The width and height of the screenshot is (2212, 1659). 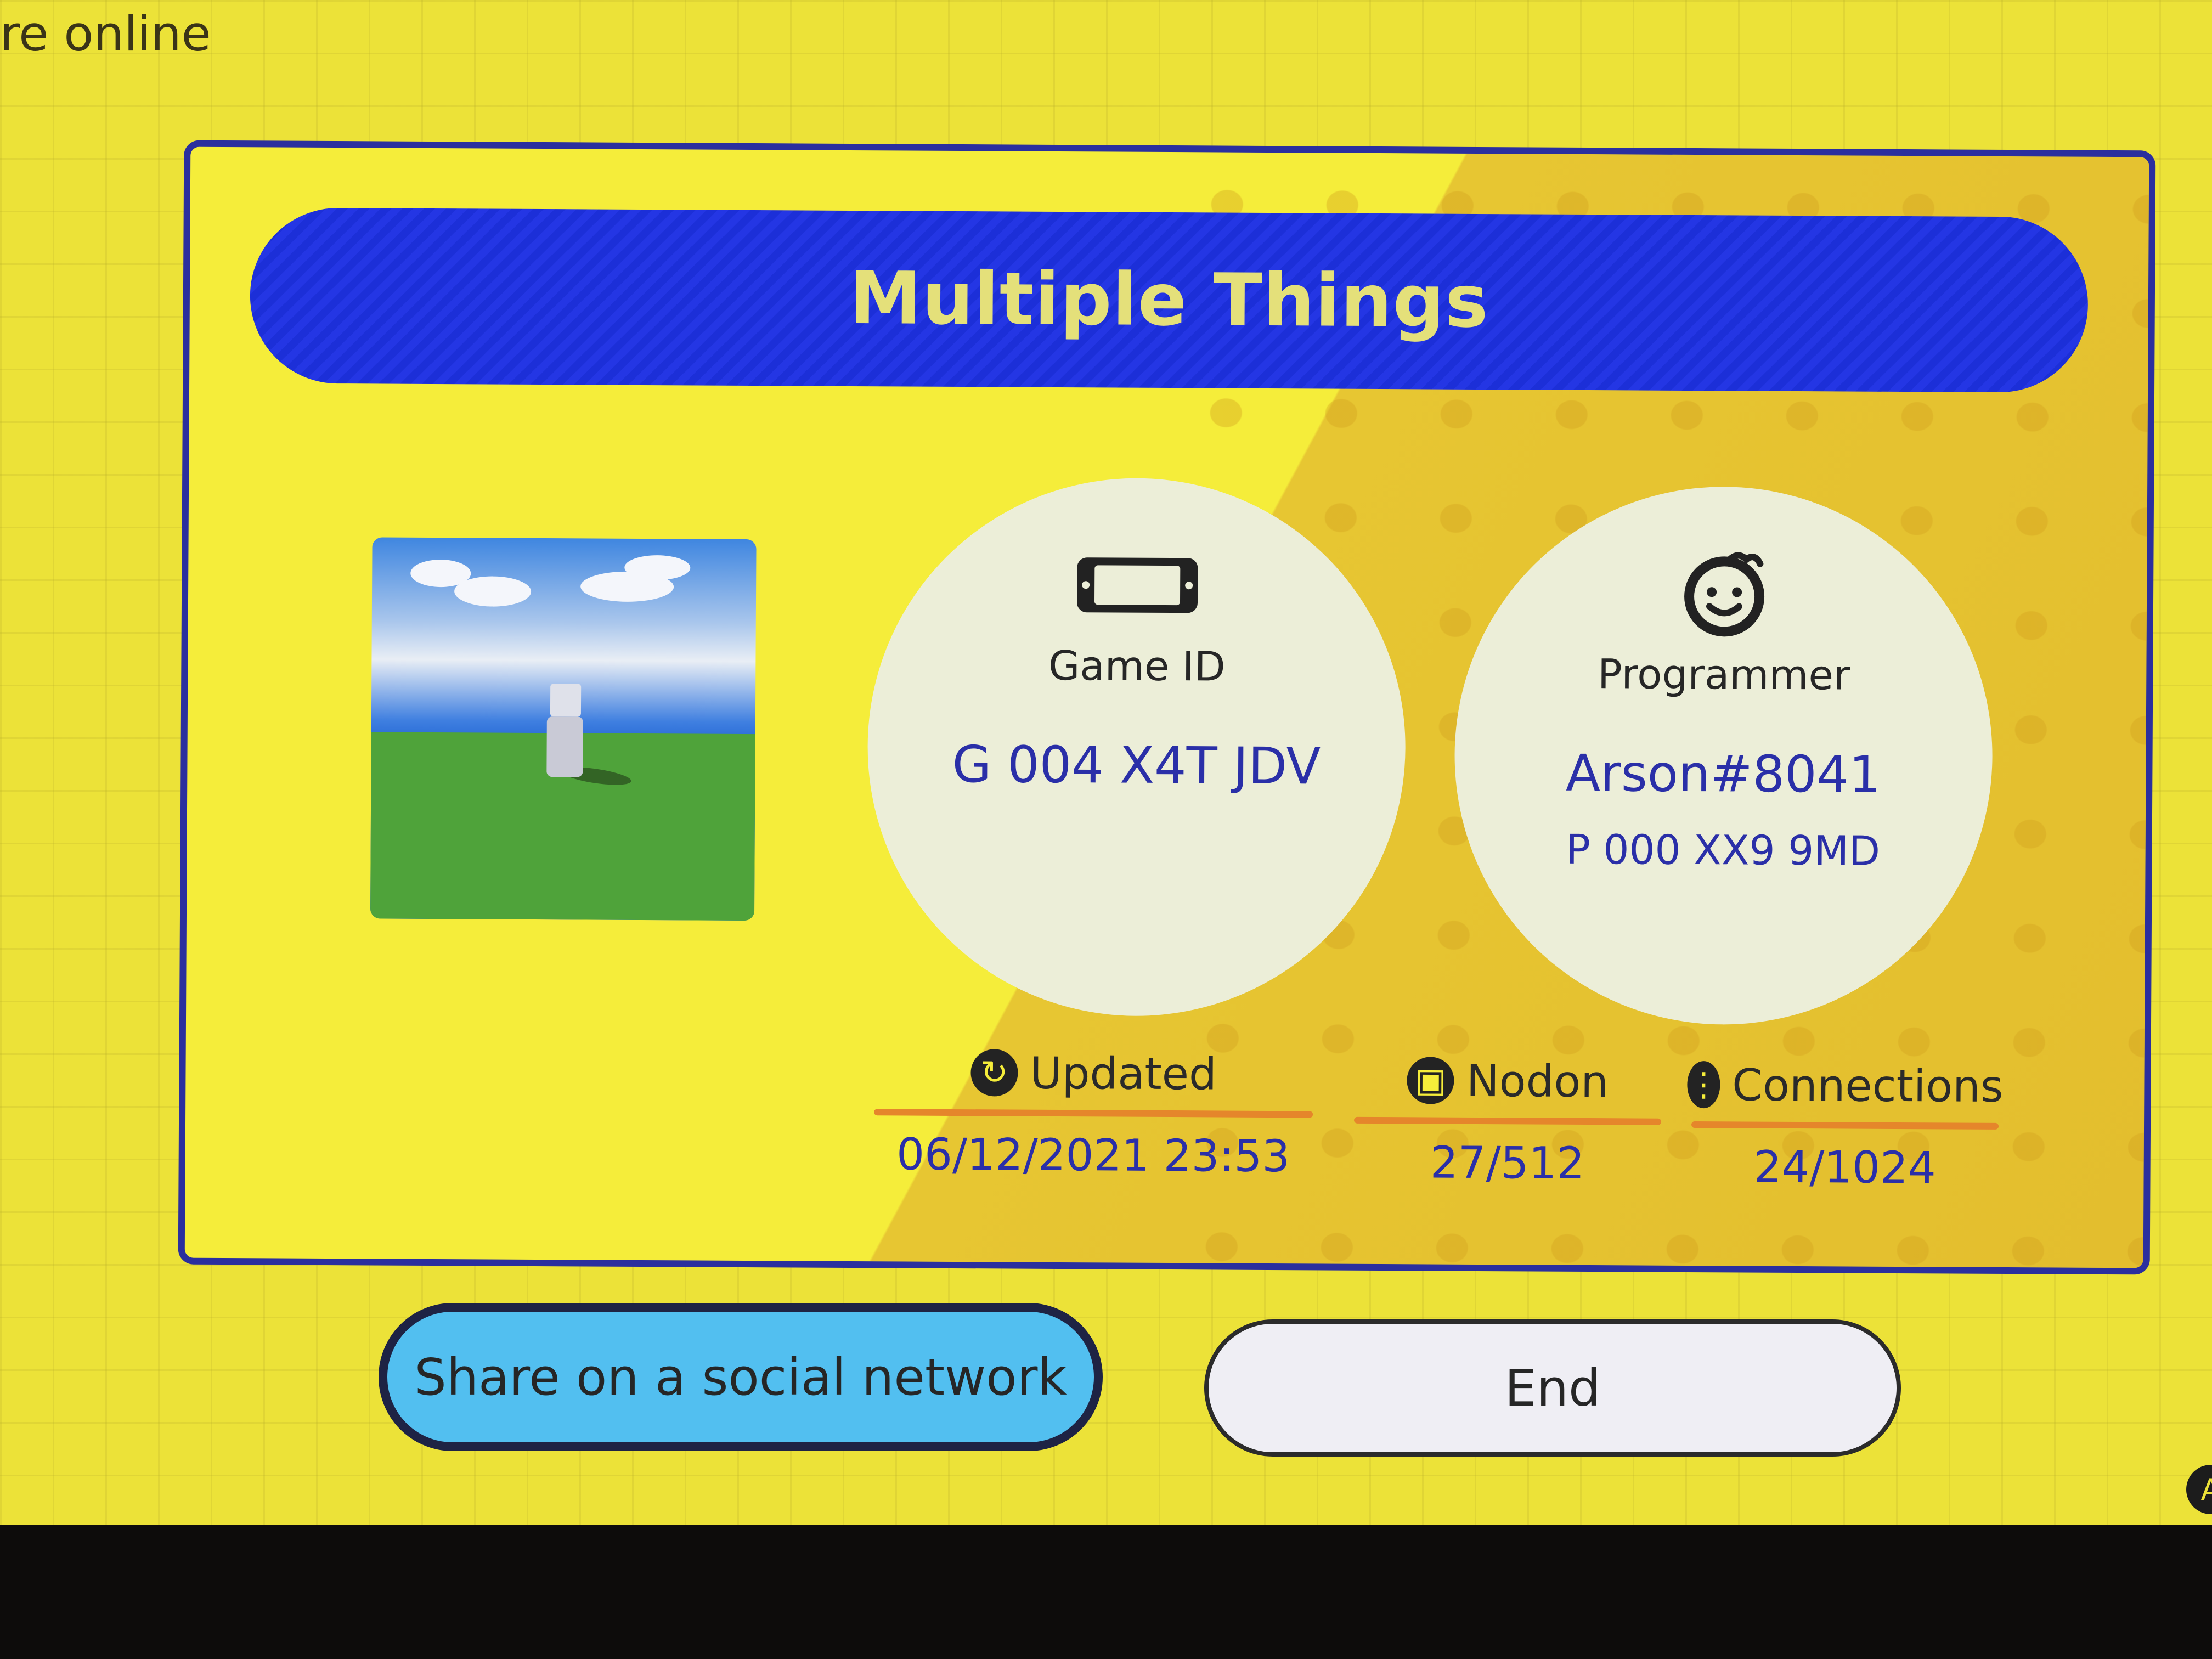 I want to click on updated-stat: ↻ Updated 06/12/2021 23:53, so click(x=1093, y=1112).